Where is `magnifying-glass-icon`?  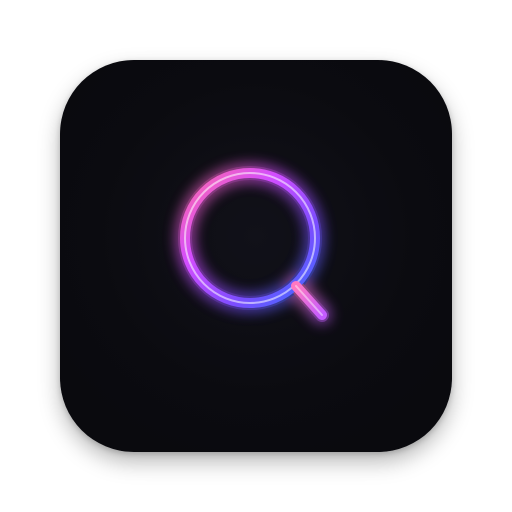 magnifying-glass-icon is located at coordinates (253, 244).